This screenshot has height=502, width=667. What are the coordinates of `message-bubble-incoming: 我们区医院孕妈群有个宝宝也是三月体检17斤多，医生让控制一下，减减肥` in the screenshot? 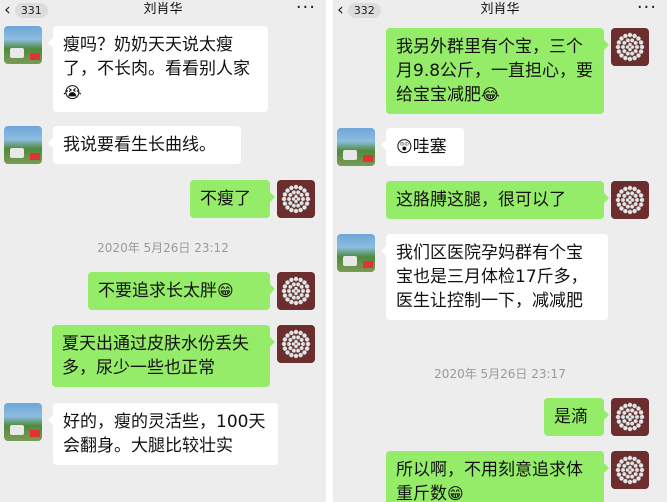 It's located at (494, 277).